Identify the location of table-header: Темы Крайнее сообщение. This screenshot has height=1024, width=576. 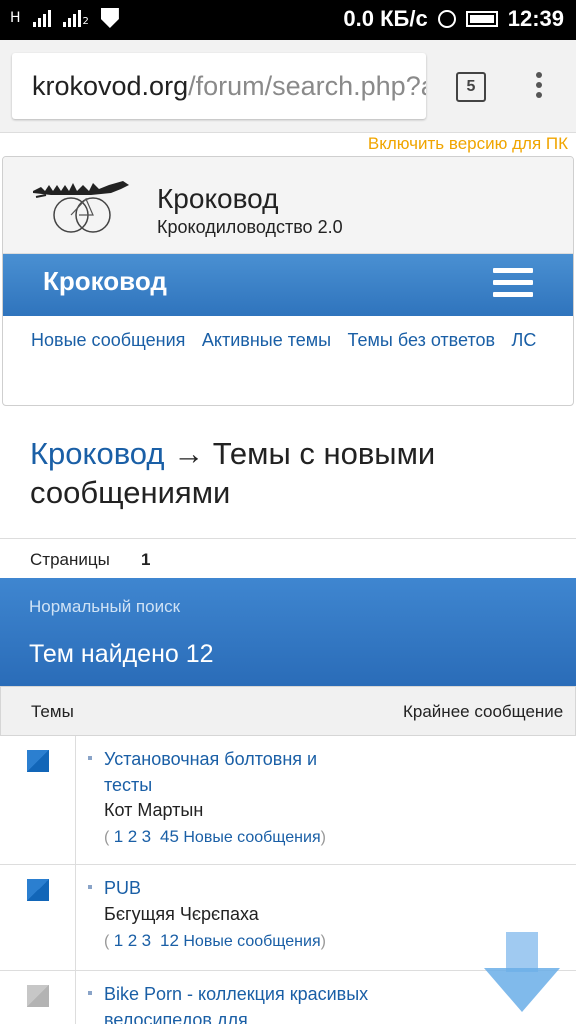
(288, 711).